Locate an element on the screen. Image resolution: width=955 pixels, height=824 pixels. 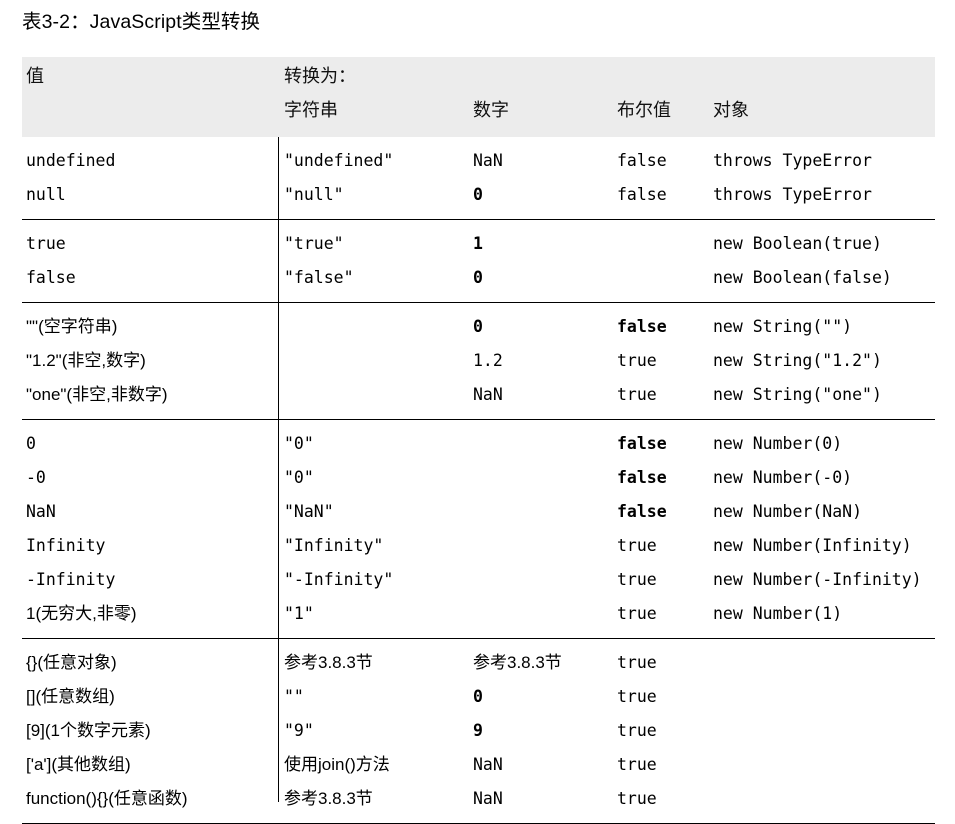
cell-object: new Boolean(false) is located at coordinates (802, 277).